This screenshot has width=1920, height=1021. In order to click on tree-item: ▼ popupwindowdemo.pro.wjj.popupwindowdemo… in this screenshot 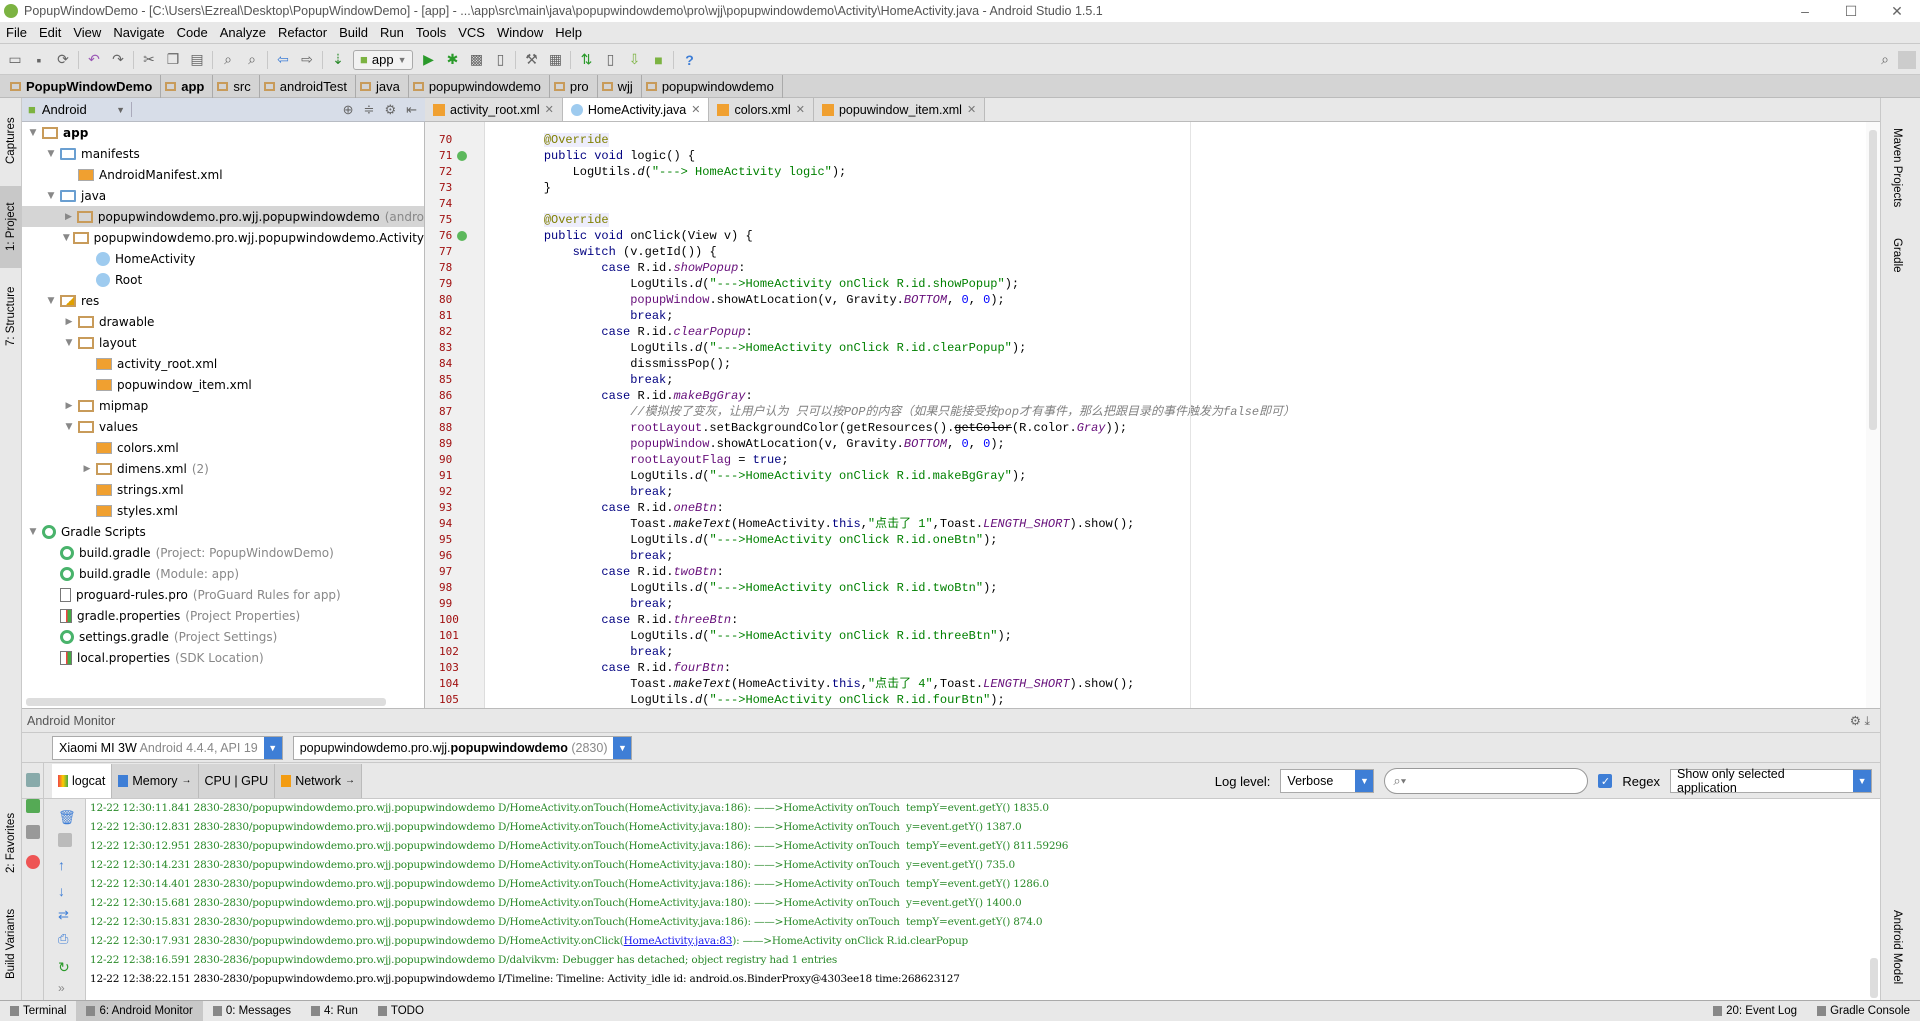, I will do `click(223, 237)`.